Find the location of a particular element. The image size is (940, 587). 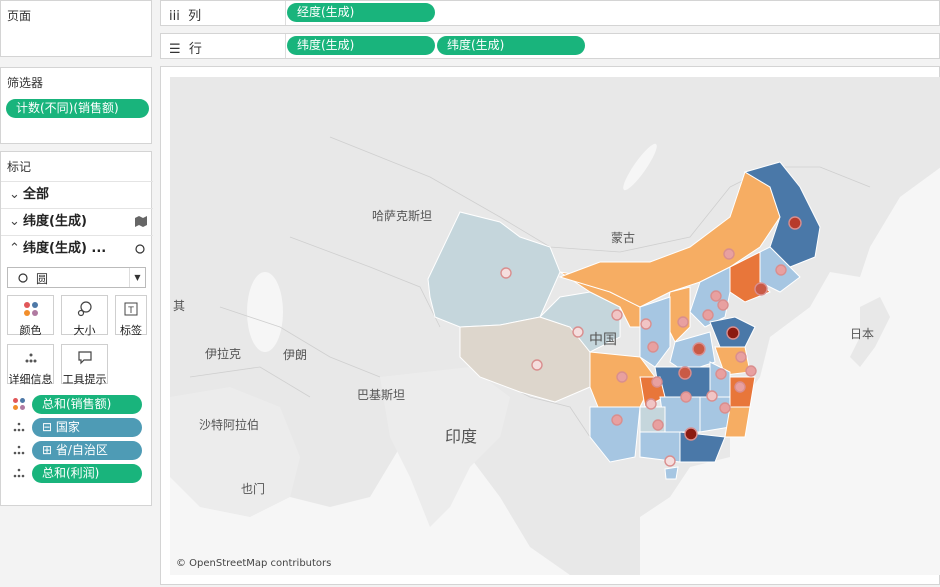

rows-shelf: ☰ 行 纬度(生成) 纬度(生成) is located at coordinates (550, 46).